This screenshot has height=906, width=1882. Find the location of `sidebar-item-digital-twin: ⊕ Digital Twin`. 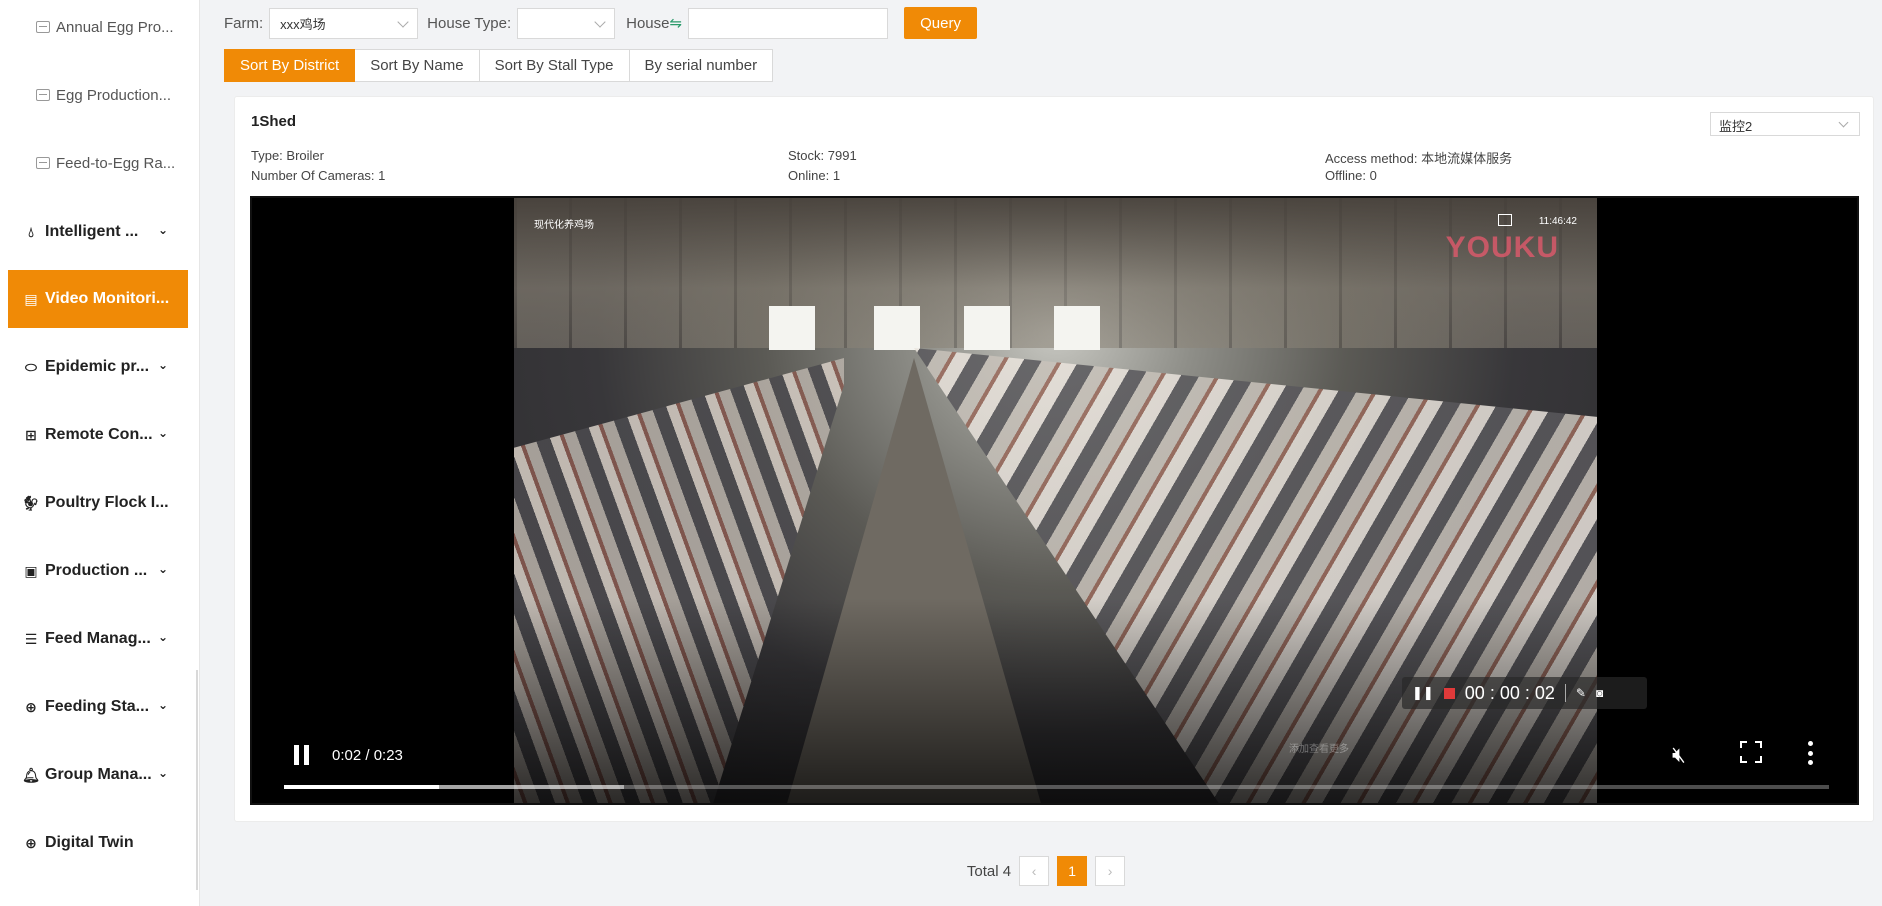

sidebar-item-digital-twin: ⊕ Digital Twin is located at coordinates (98, 843).